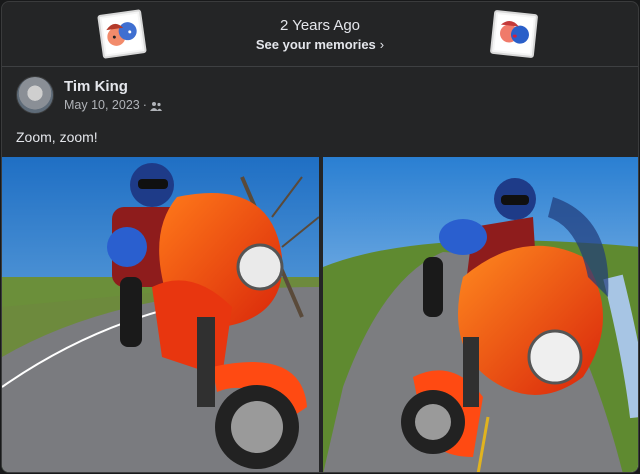 This screenshot has height=474, width=640. Describe the element at coordinates (315, 44) in the screenshot. I see `see-memories-label: See your memories` at that location.